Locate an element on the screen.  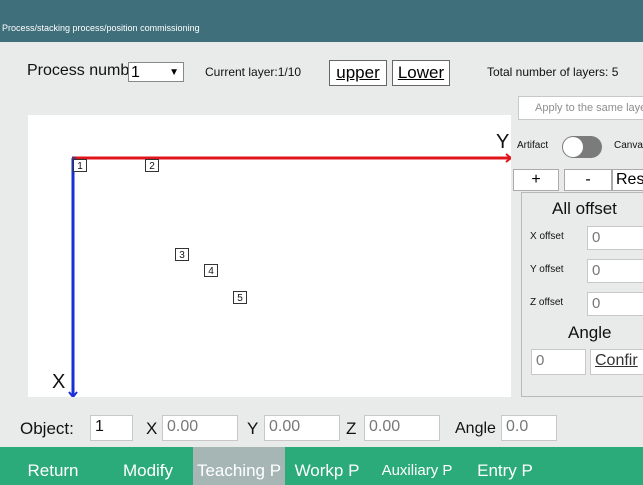
artifact-label: Artifact is located at coordinates (533, 145).